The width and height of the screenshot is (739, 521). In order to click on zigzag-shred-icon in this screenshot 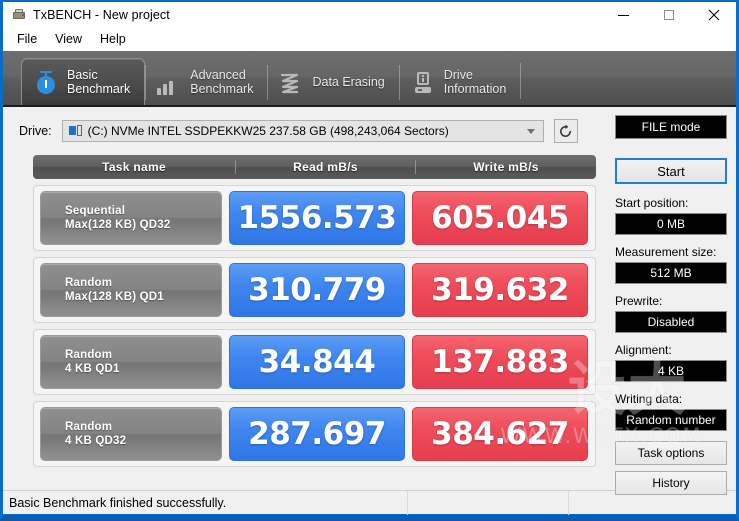, I will do `click(291, 82)`.